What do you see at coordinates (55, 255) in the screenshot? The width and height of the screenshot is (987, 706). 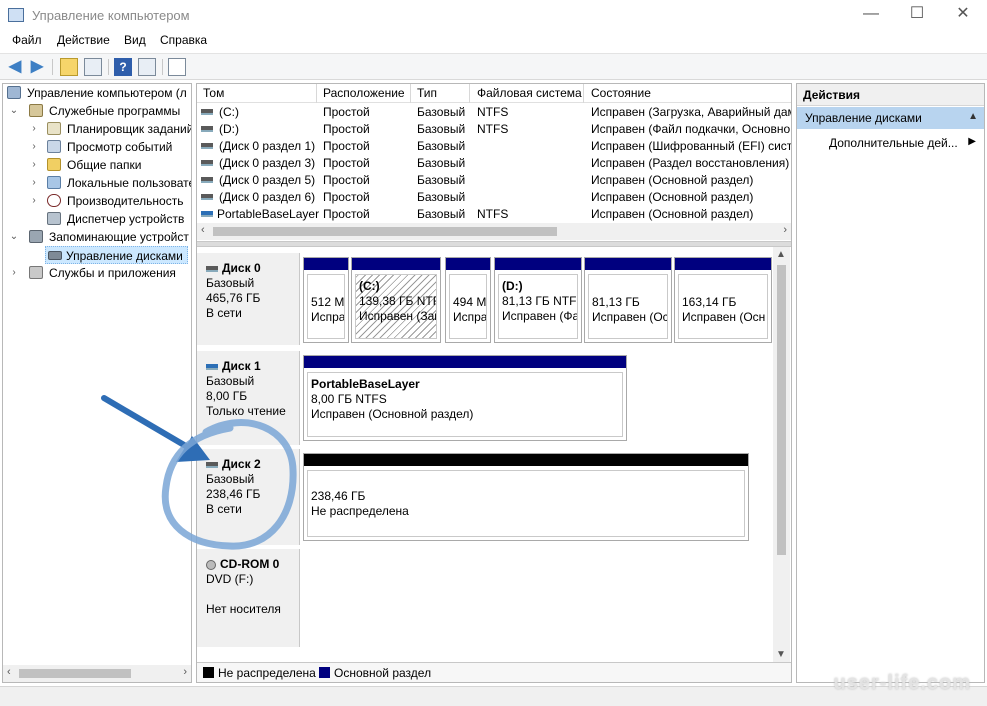 I see `disk-management-icon` at bounding box center [55, 255].